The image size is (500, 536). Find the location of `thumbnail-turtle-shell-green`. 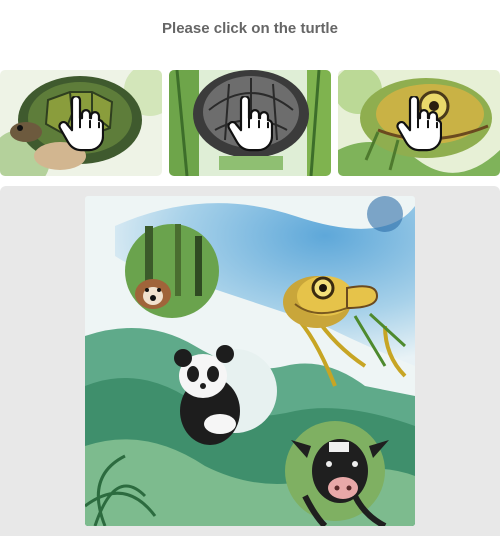

thumbnail-turtle-shell-green is located at coordinates (81, 123).